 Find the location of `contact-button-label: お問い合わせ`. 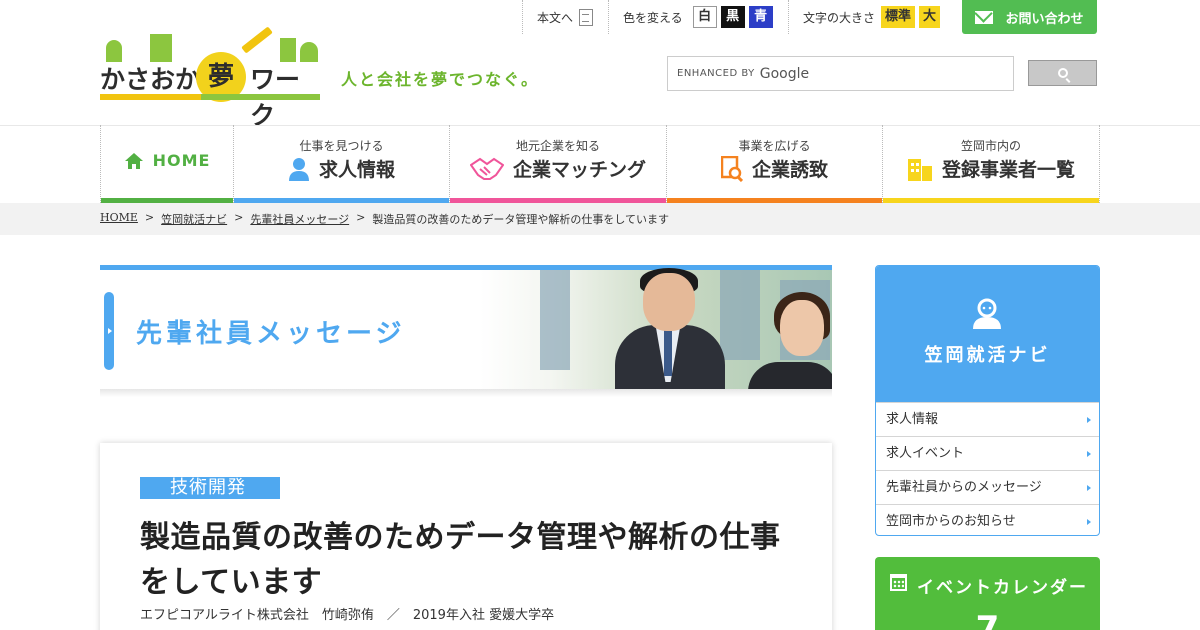

contact-button-label: お問い合わせ is located at coordinates (1044, 19).